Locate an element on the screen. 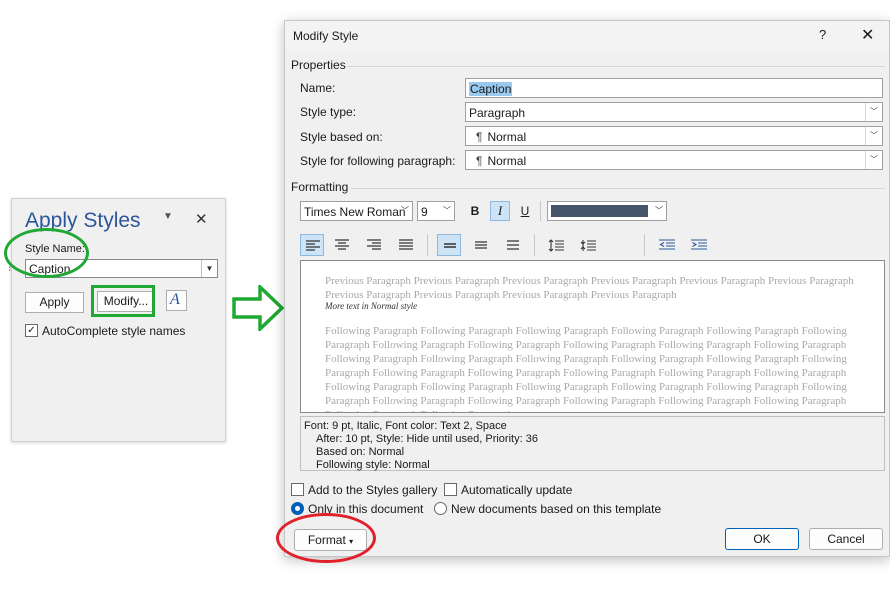 Image resolution: width=890 pixels, height=612 pixels. decrease-spacing-icon is located at coordinates (588, 245).